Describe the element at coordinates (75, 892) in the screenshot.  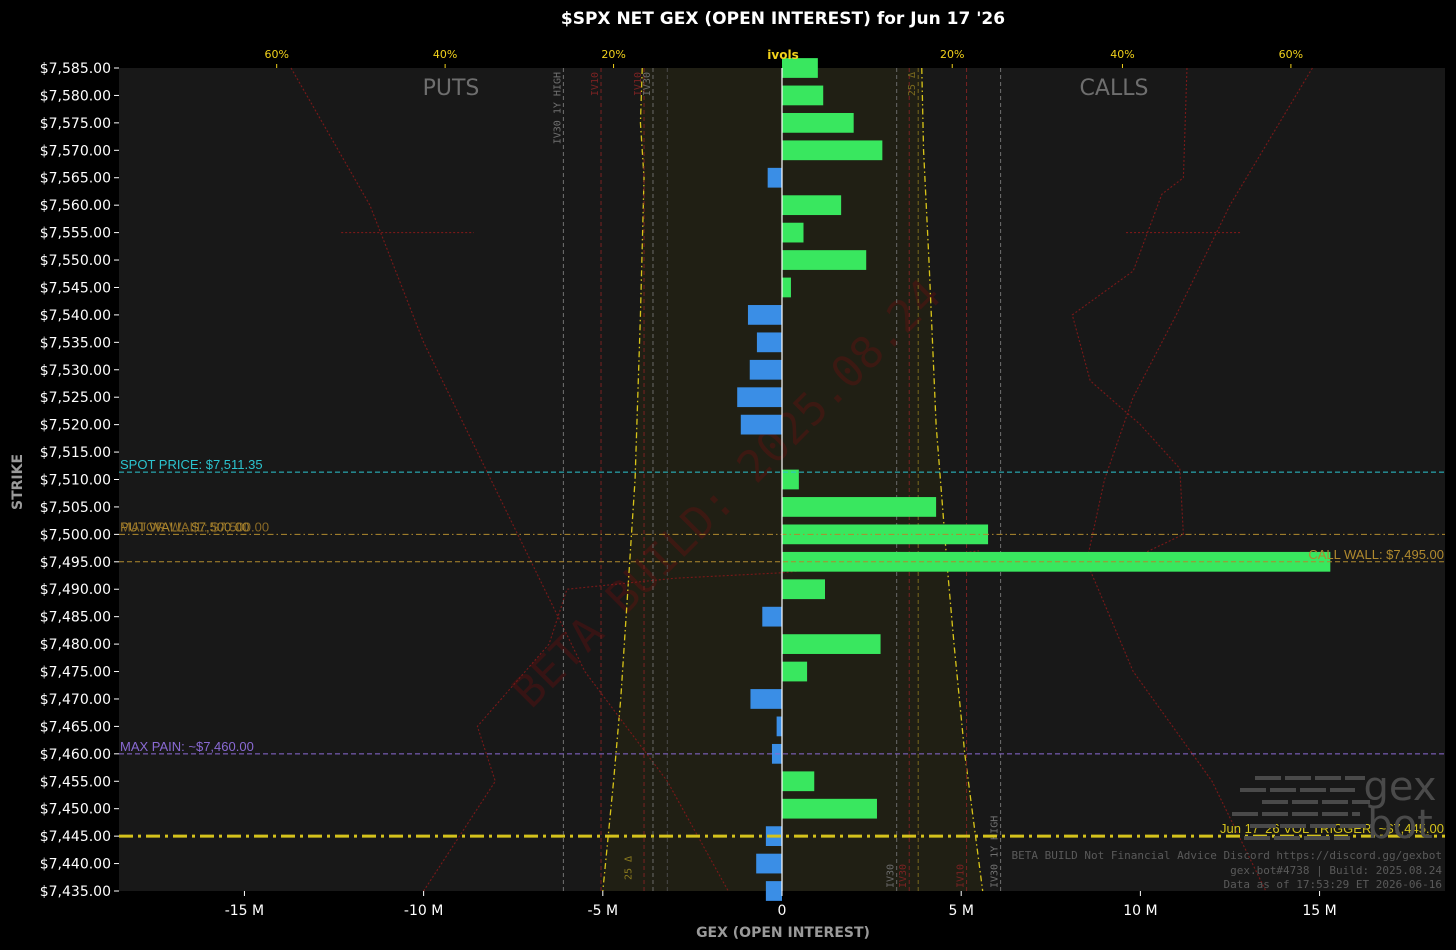
I see `y-tick-label: $7,435.00` at that location.